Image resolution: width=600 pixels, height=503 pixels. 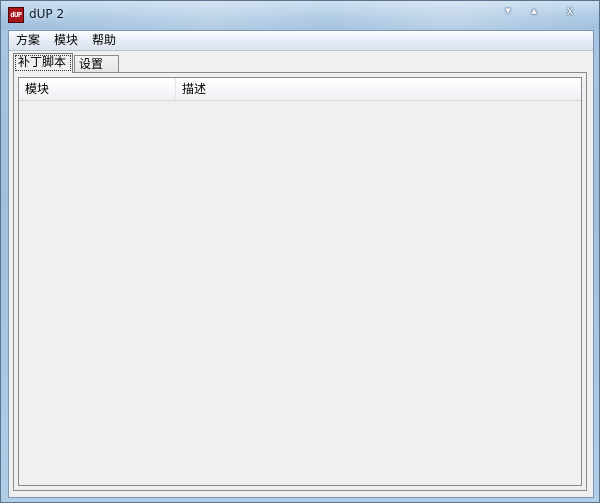 What do you see at coordinates (66, 40) in the screenshot?
I see `menu-module: 模块` at bounding box center [66, 40].